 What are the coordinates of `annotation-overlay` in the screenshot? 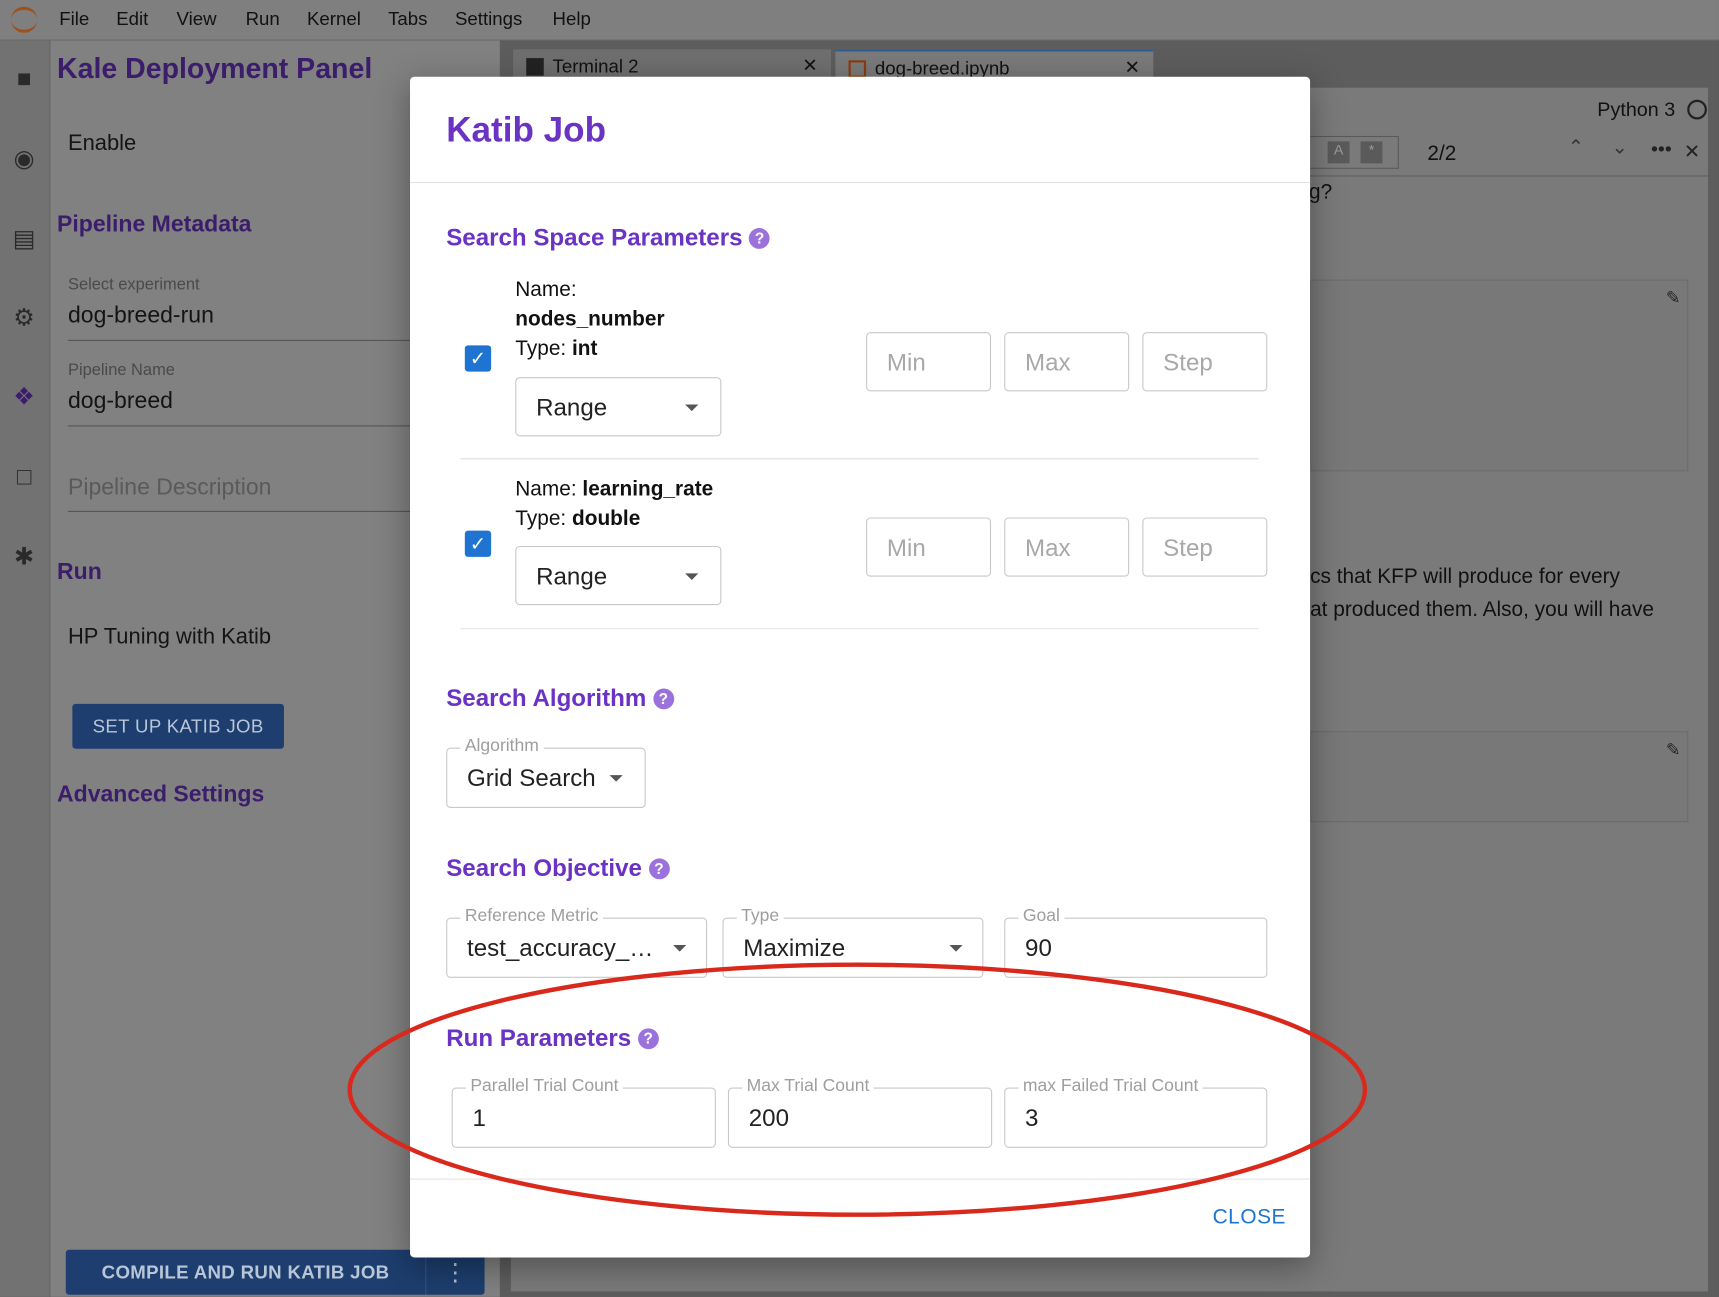 It's located at (857, 1089).